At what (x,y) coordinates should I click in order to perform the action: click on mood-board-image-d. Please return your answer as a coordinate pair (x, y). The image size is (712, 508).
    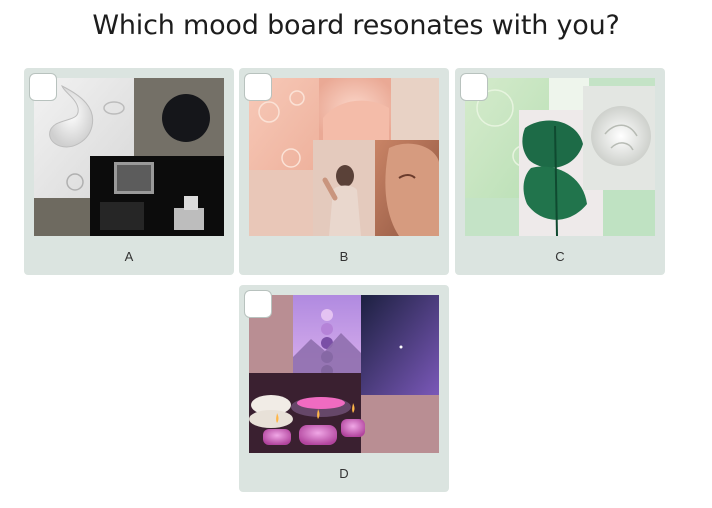
    Looking at the image, I should click on (344, 374).